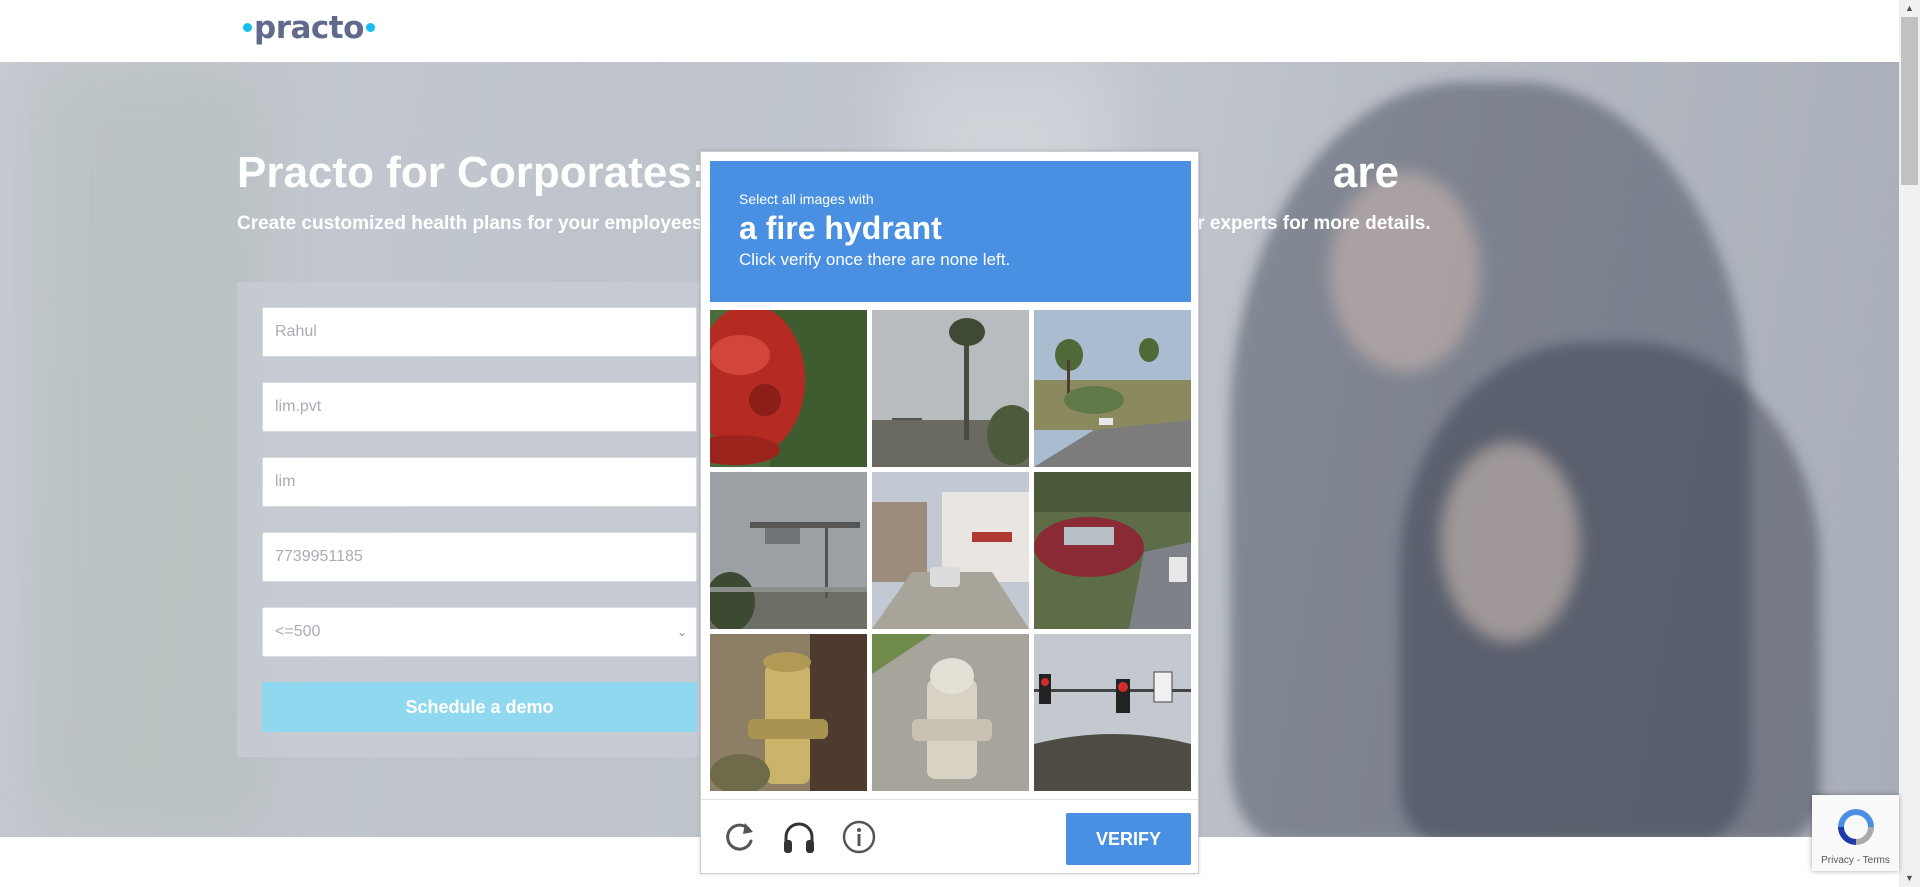 The height and width of the screenshot is (887, 1920). Describe the element at coordinates (859, 837) in the screenshot. I see `info-icon` at that location.